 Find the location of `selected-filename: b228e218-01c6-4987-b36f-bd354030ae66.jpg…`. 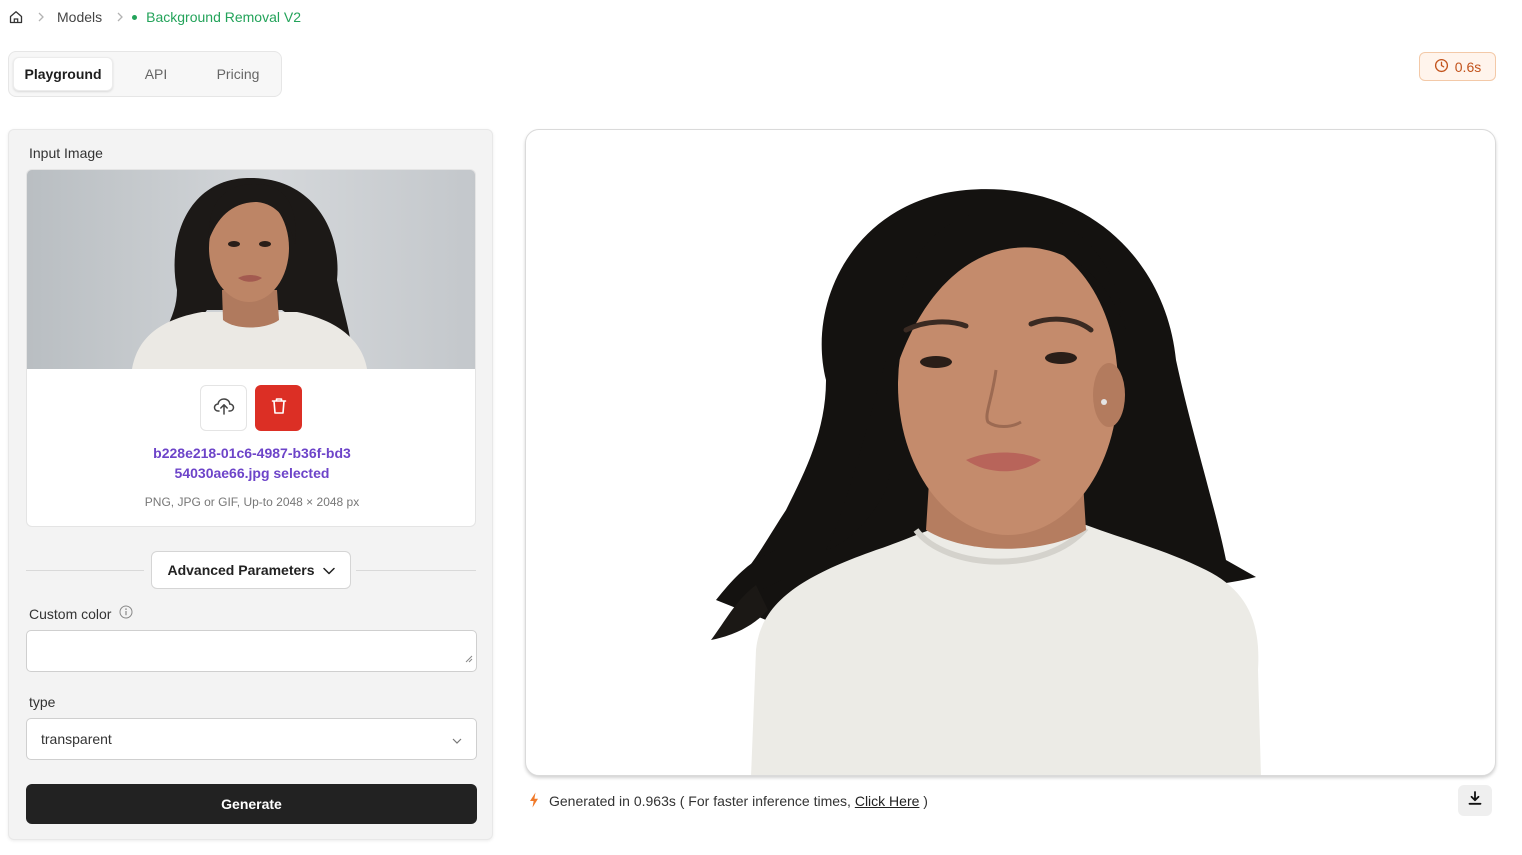

selected-filename: b228e218-01c6-4987-b36f-bd354030ae66.jpg… is located at coordinates (251, 463).